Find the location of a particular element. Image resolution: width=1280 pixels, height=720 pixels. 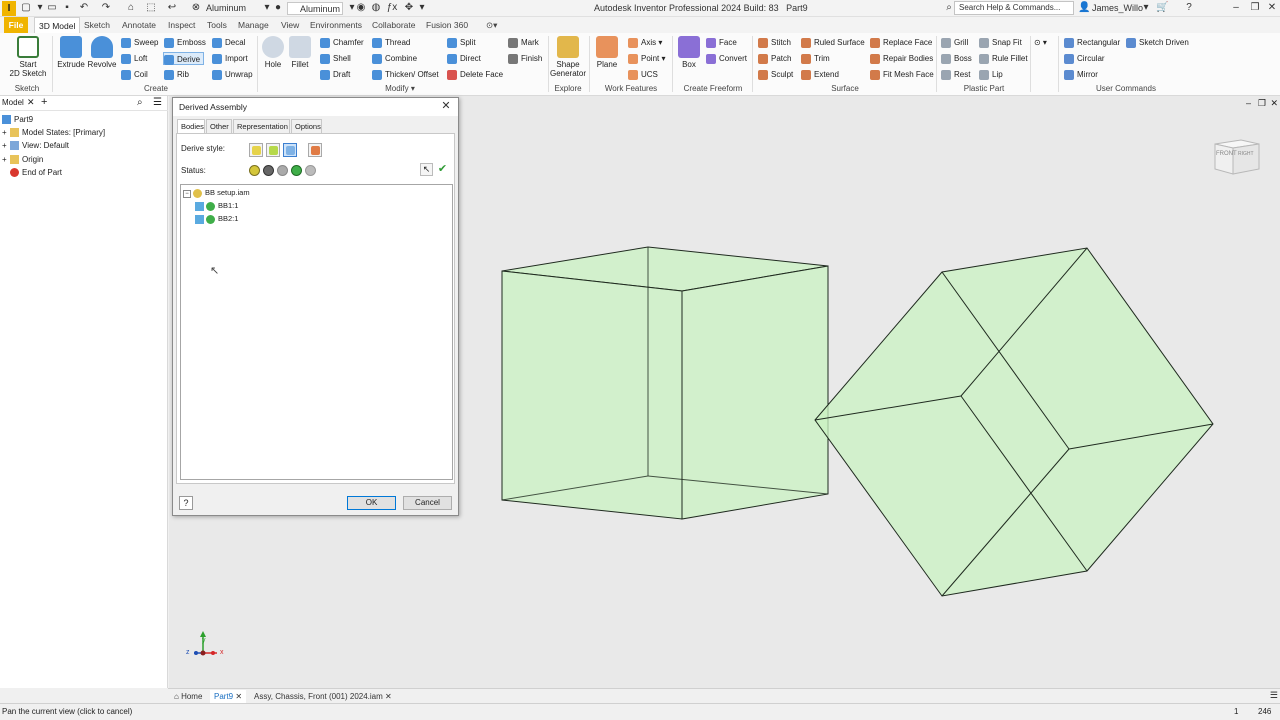

tab-manage: Manage is located at coordinates (253, 25).